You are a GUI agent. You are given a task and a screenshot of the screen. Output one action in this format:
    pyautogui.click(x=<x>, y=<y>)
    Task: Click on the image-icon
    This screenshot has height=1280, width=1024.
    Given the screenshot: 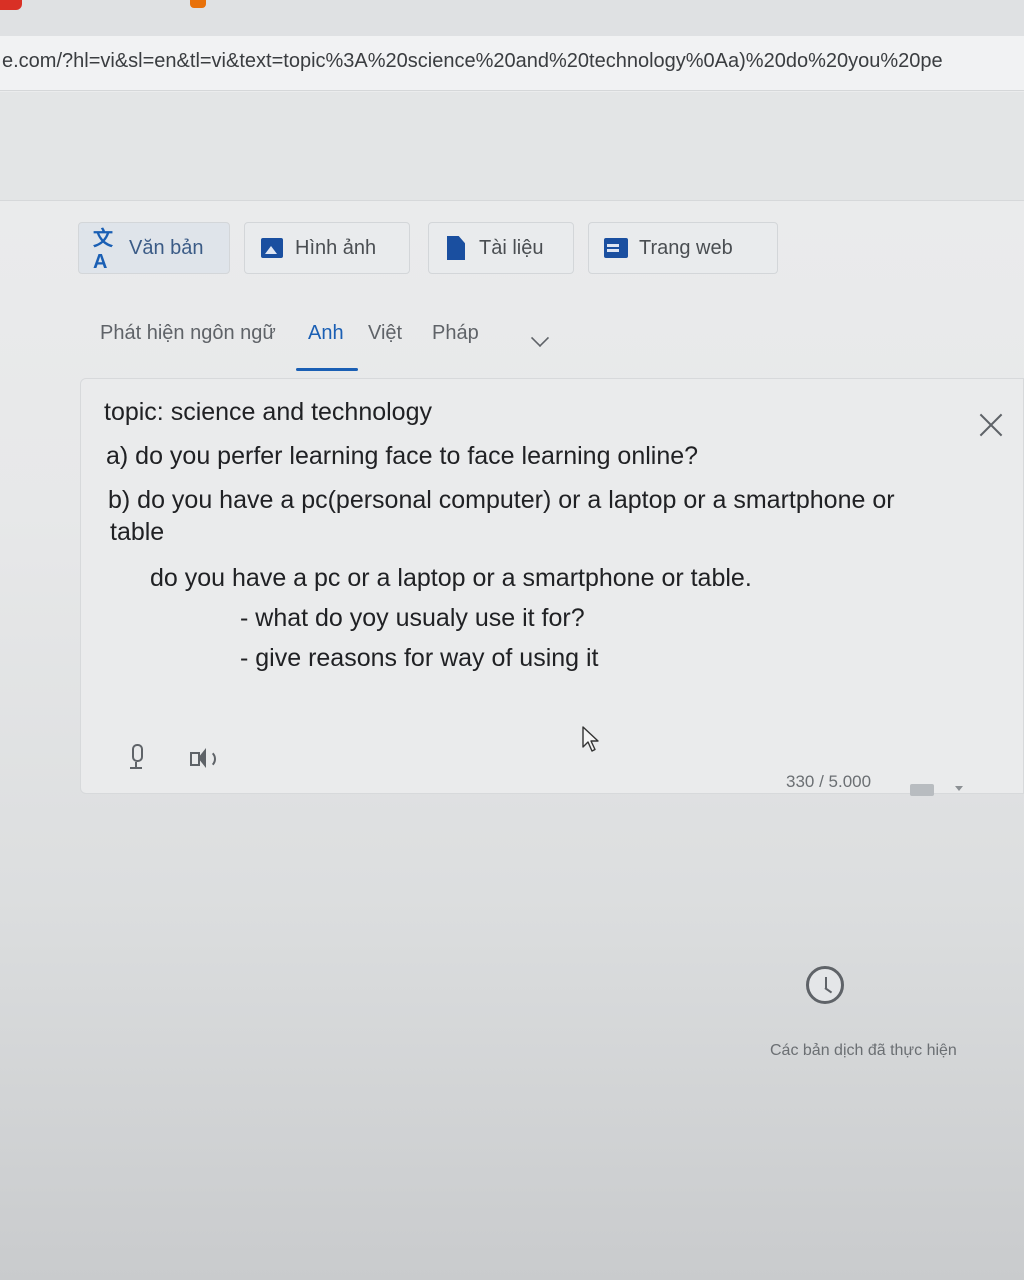 What is the action you would take?
    pyautogui.click(x=272, y=248)
    